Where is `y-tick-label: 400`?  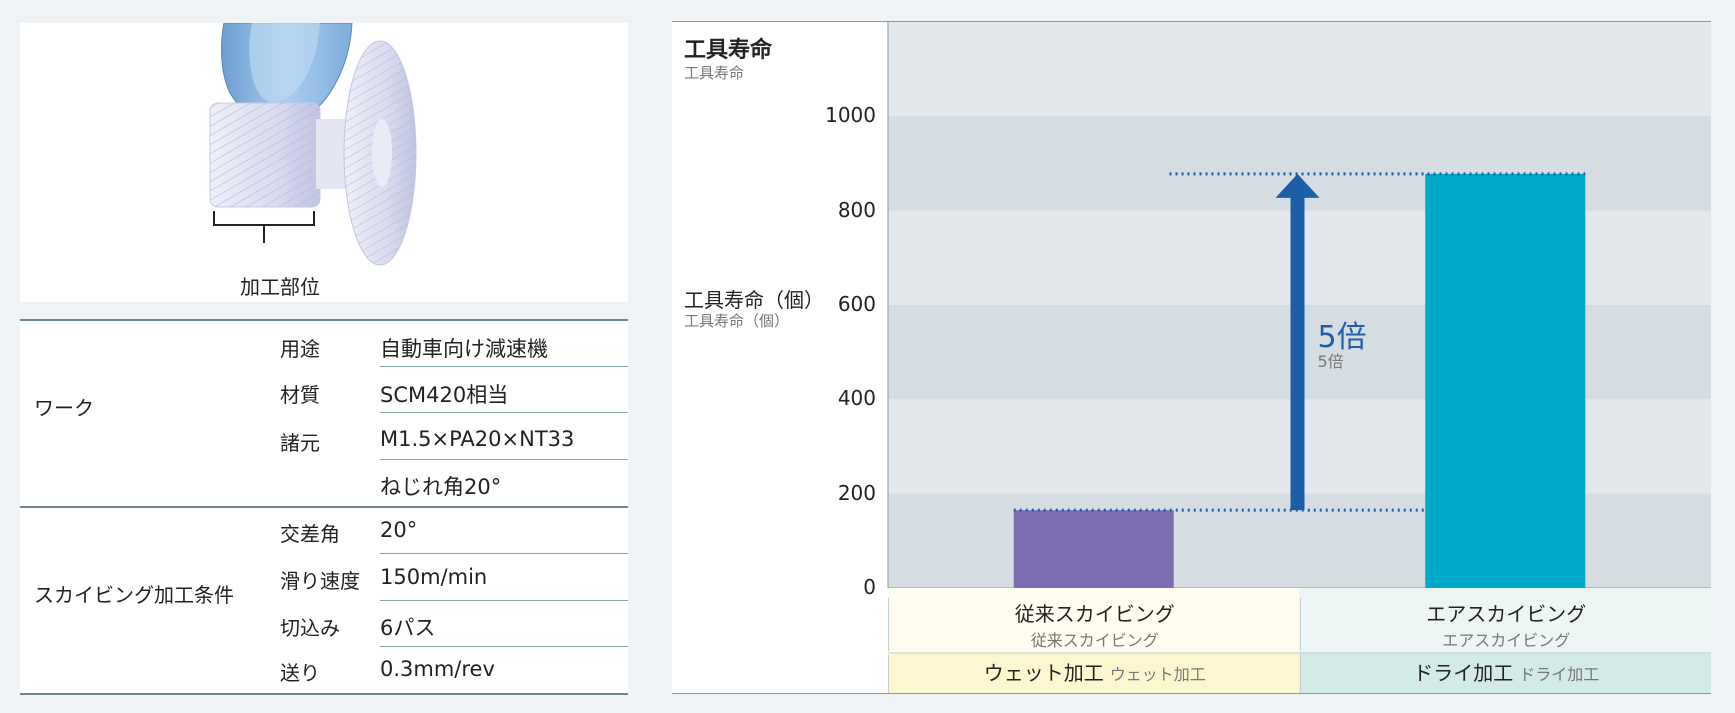 y-tick-label: 400 is located at coordinates (856, 398).